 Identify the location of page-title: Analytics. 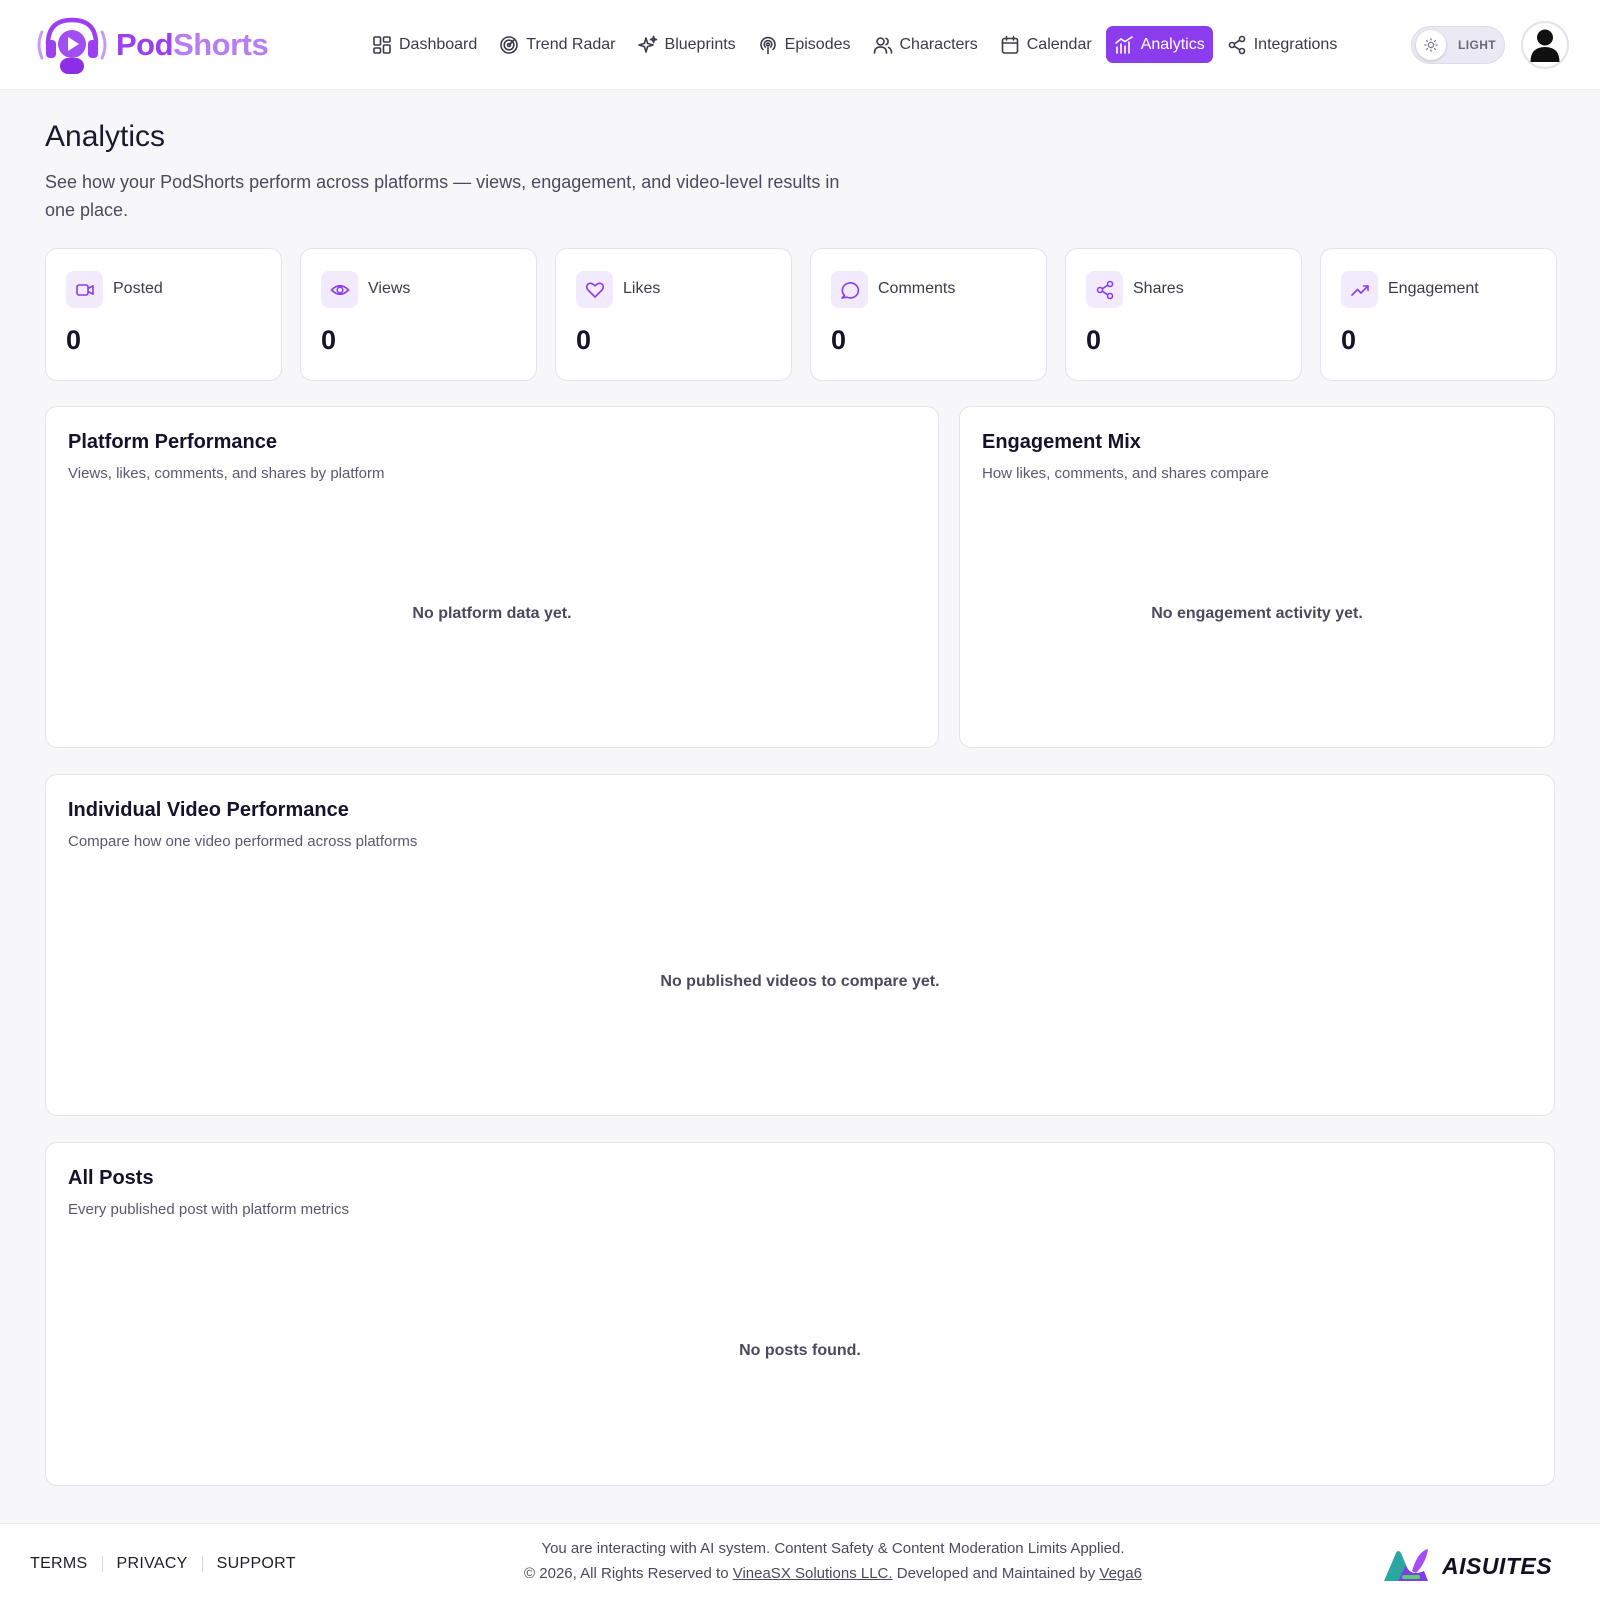
(105, 136).